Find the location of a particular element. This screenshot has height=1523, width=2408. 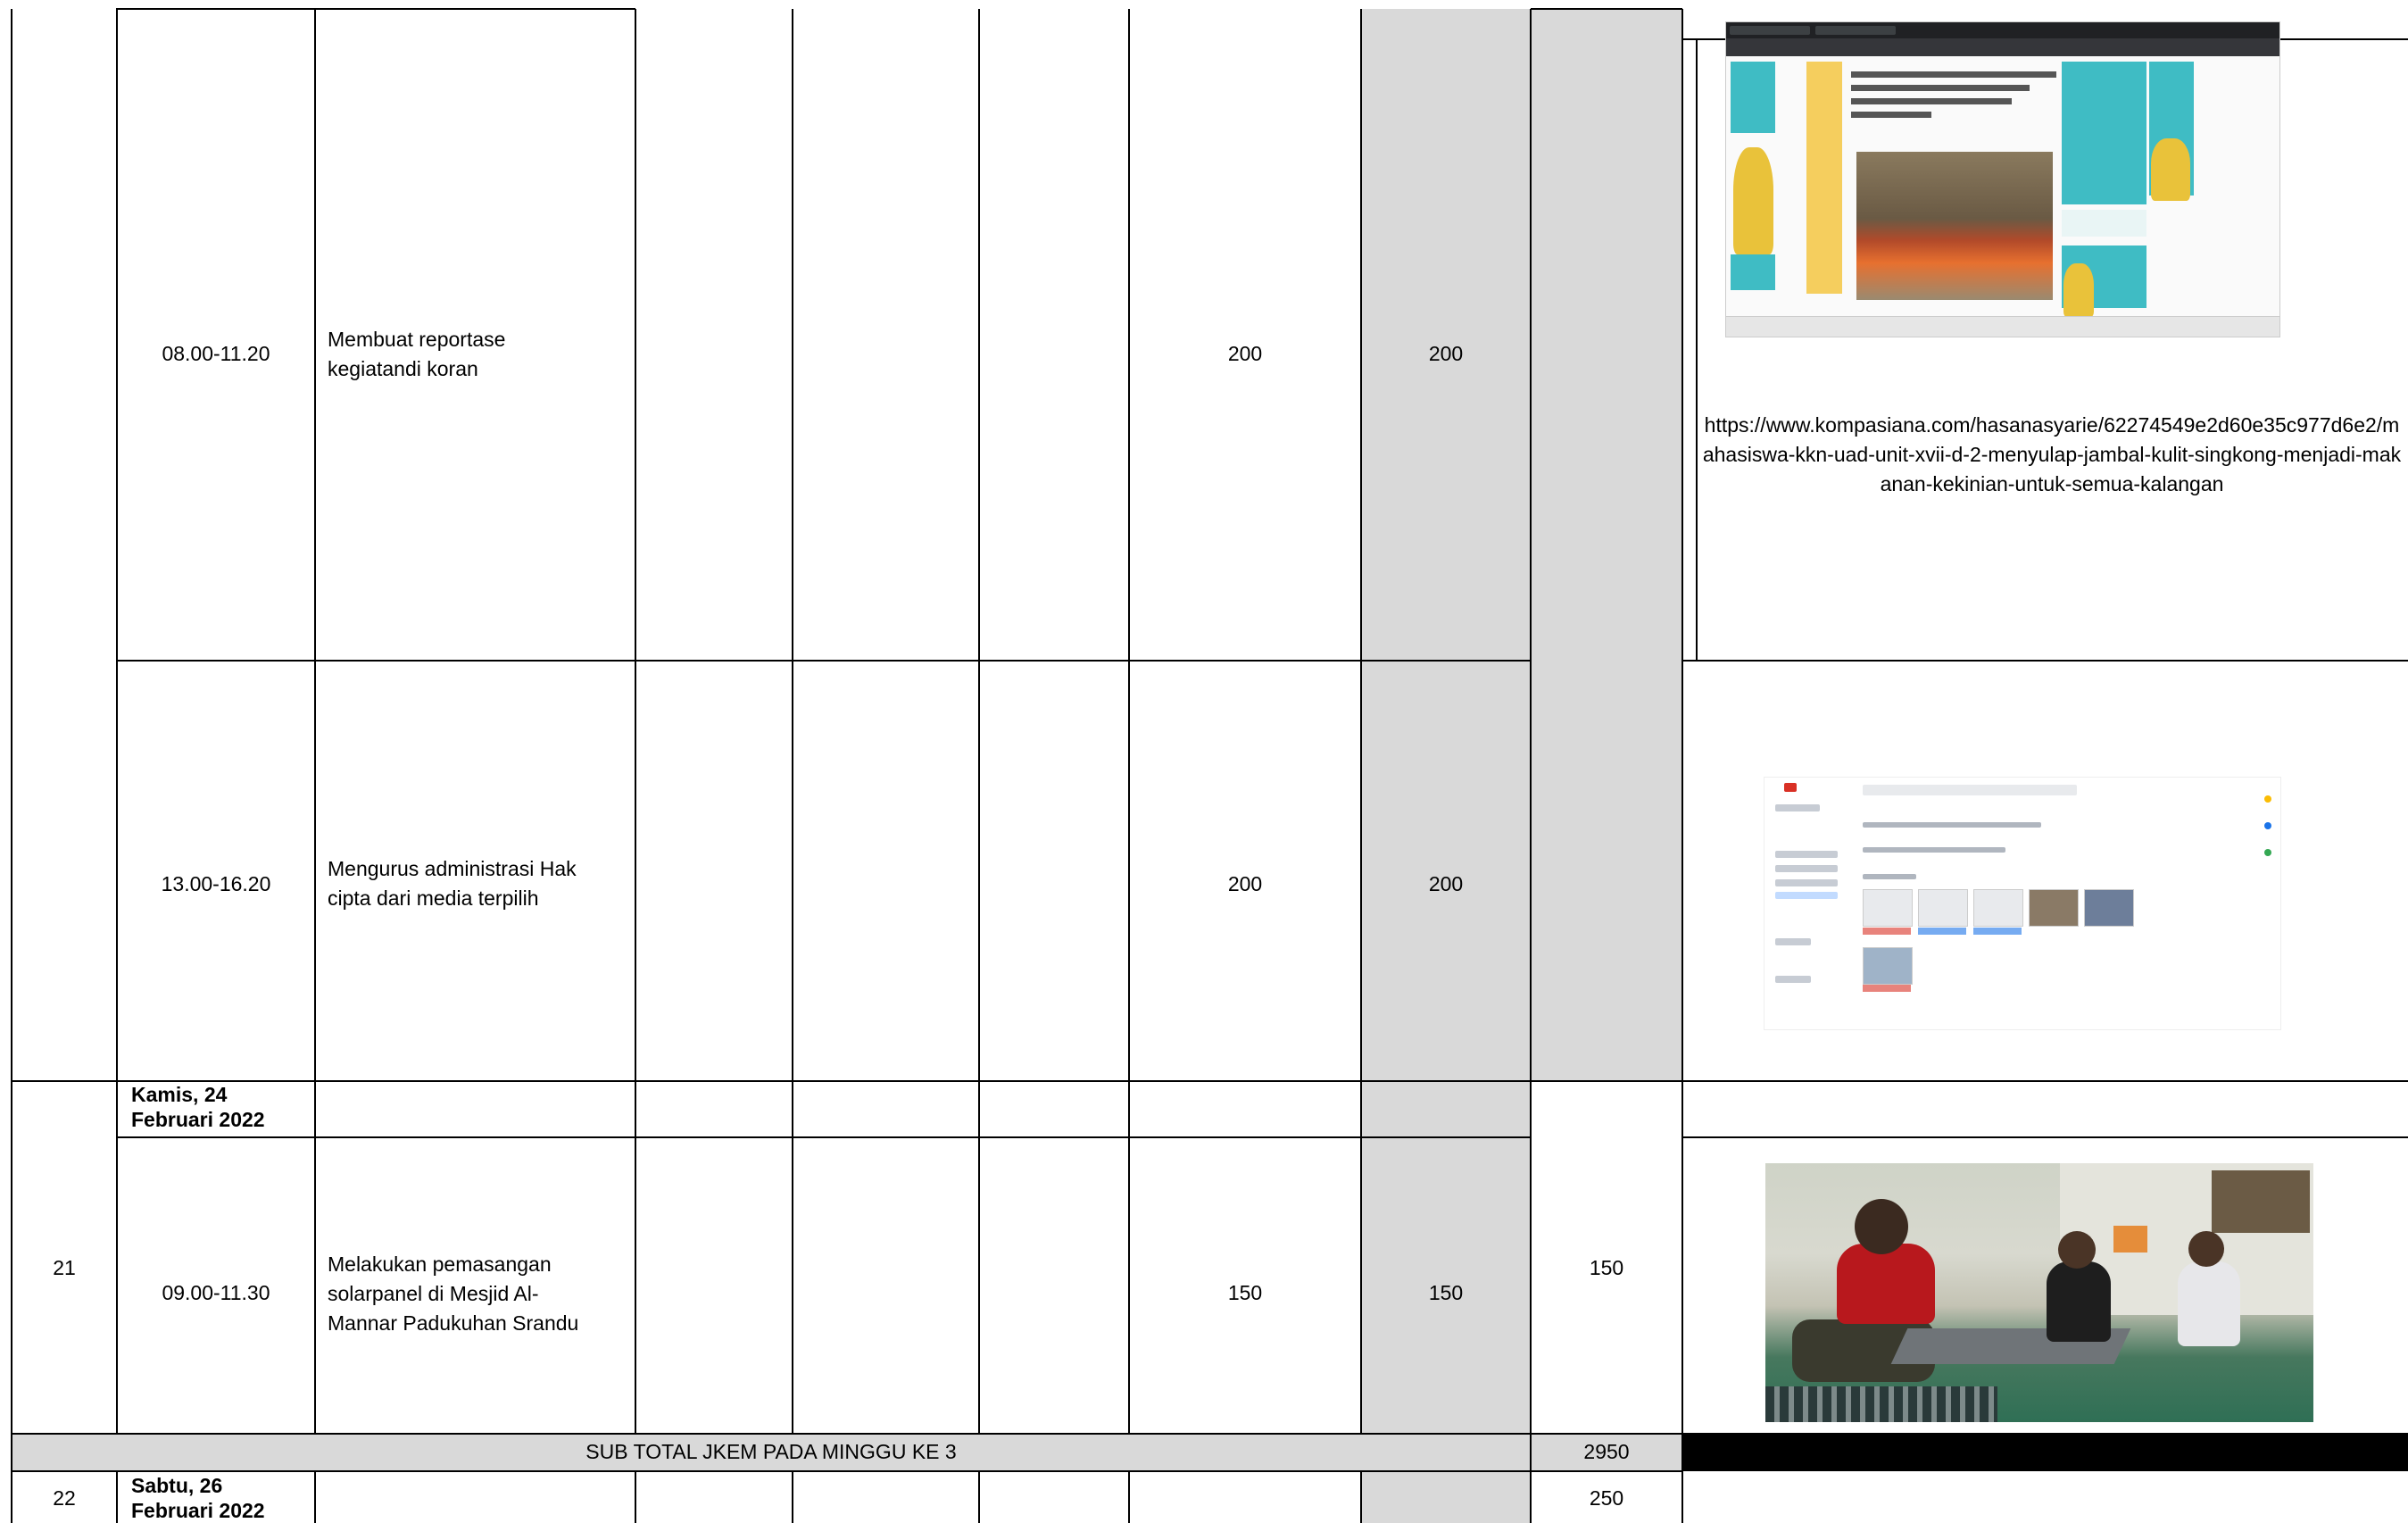

row-date: Kamis, 24 Februari 2022 is located at coordinates (198, 1107).